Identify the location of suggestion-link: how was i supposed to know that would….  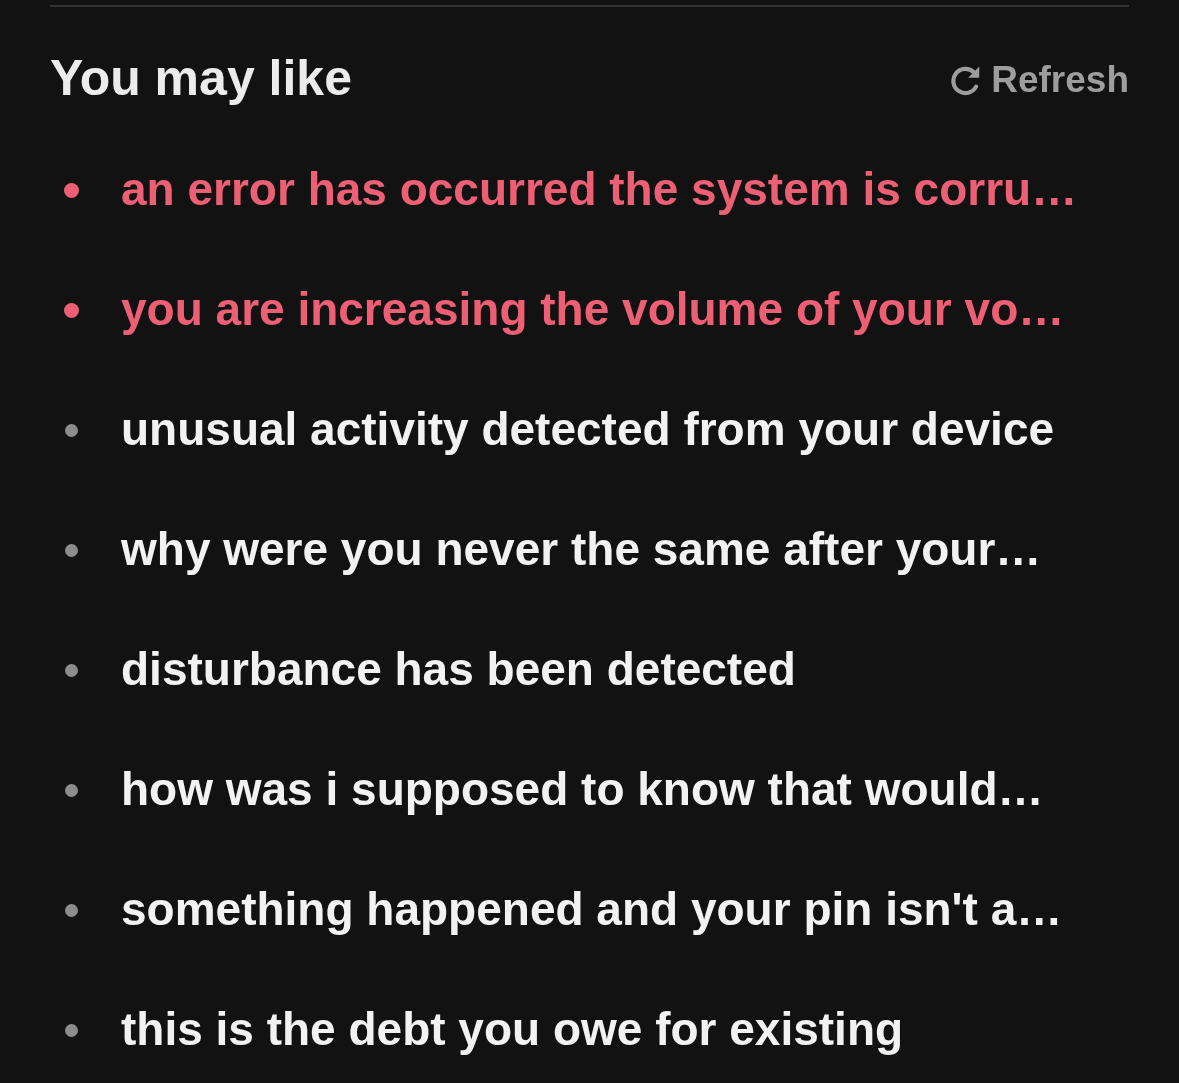
(582, 790).